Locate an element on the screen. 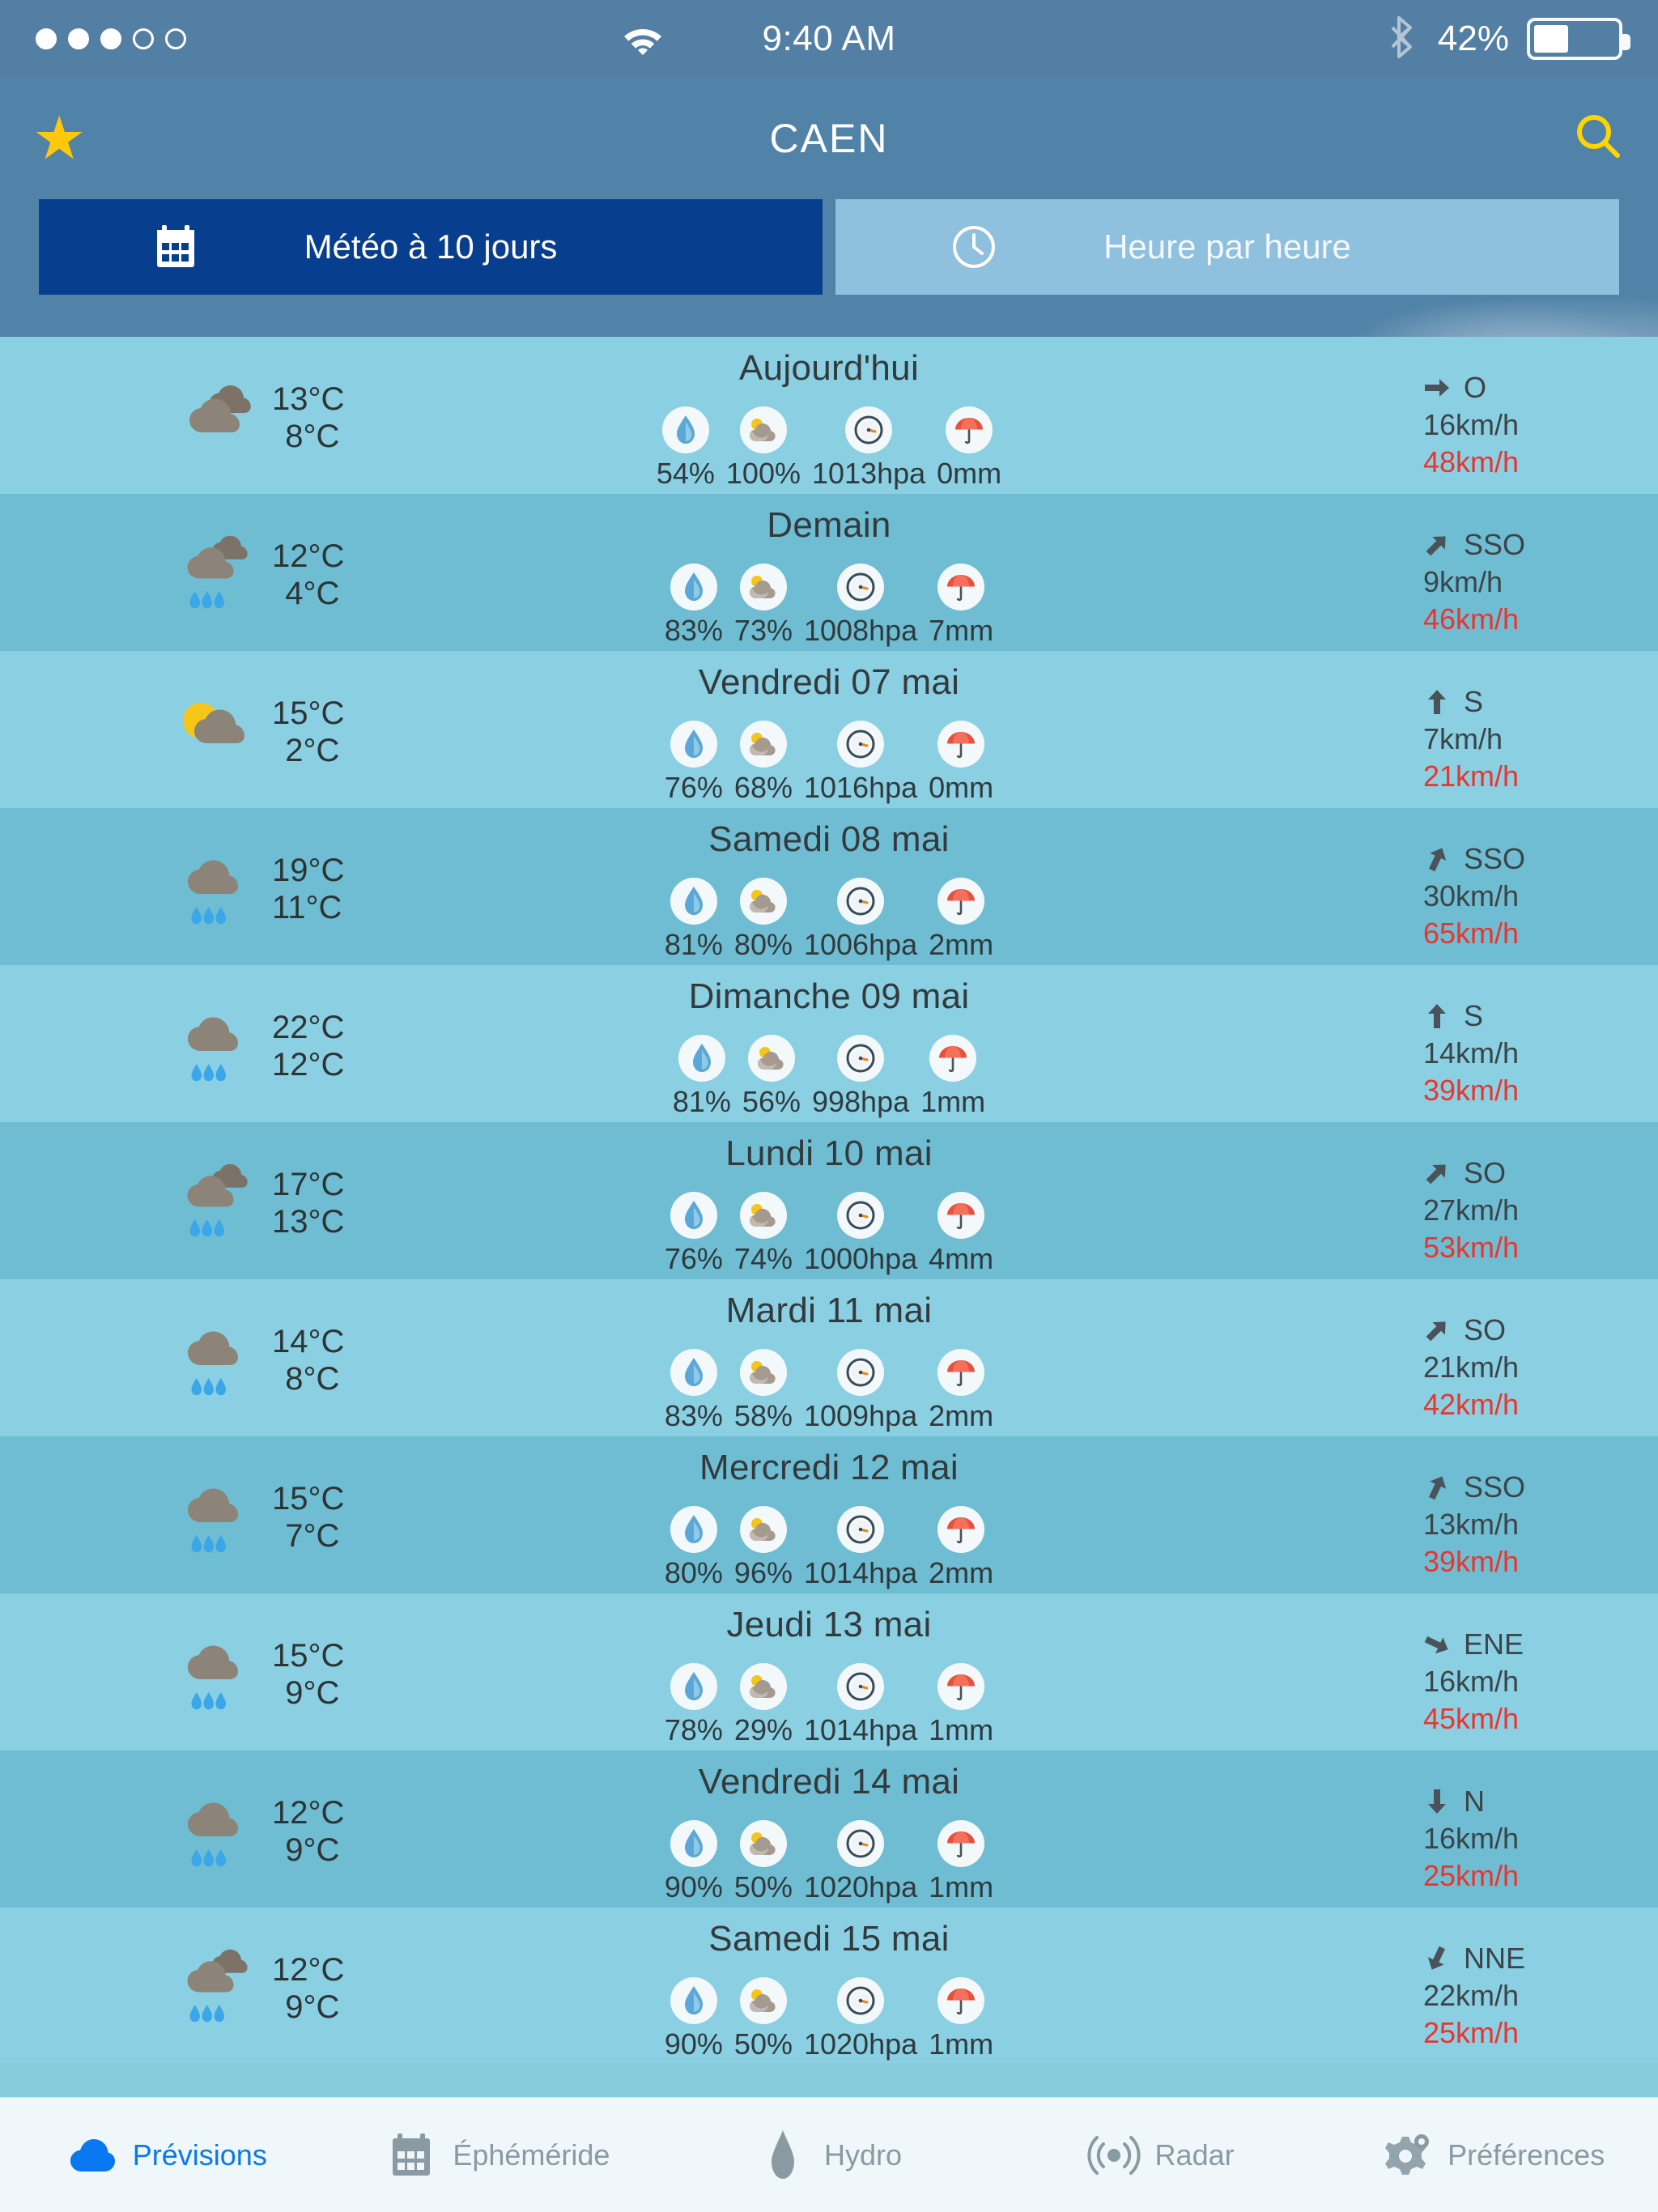 The height and width of the screenshot is (2212, 1658). wind-block: SO 27km/h 53km/h is located at coordinates (1524, 1211).